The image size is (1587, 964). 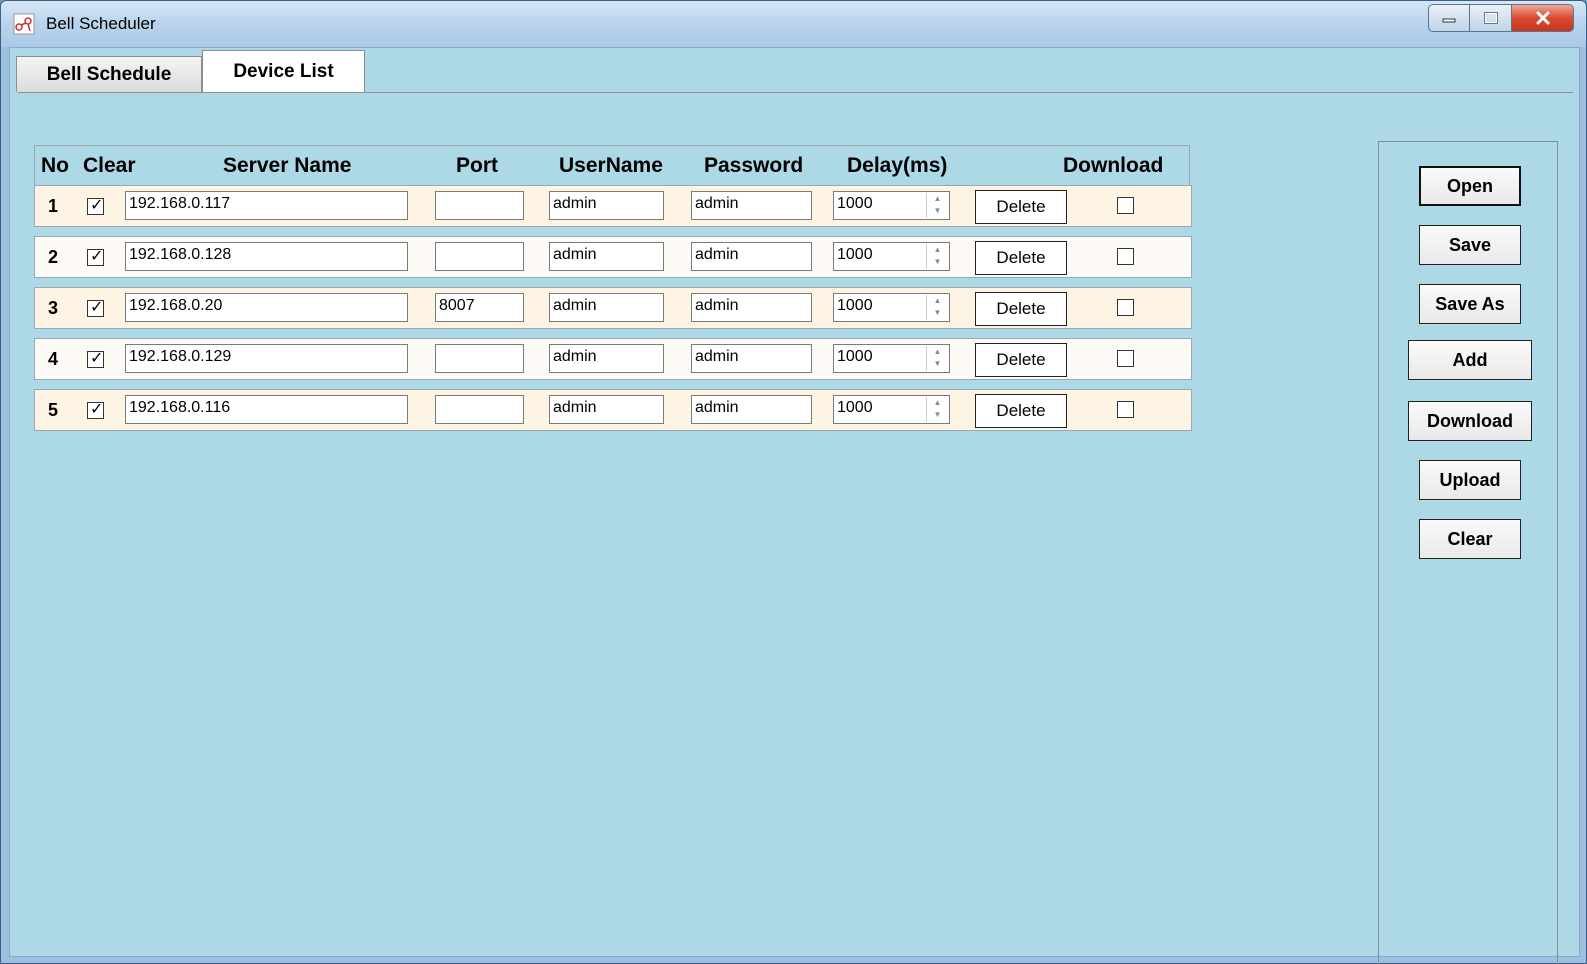 I want to click on window-controls, so click(x=1501, y=18).